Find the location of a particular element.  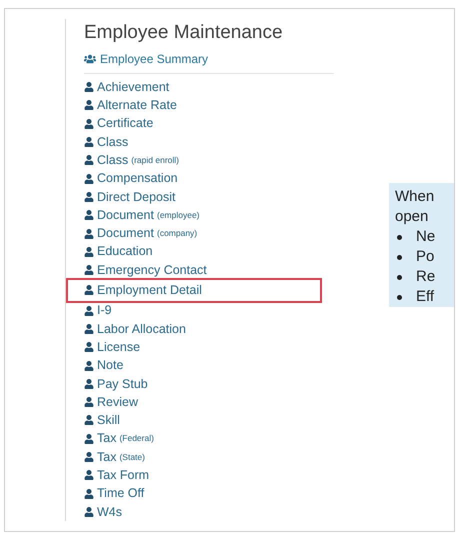

menu-link: Note is located at coordinates (104, 365).